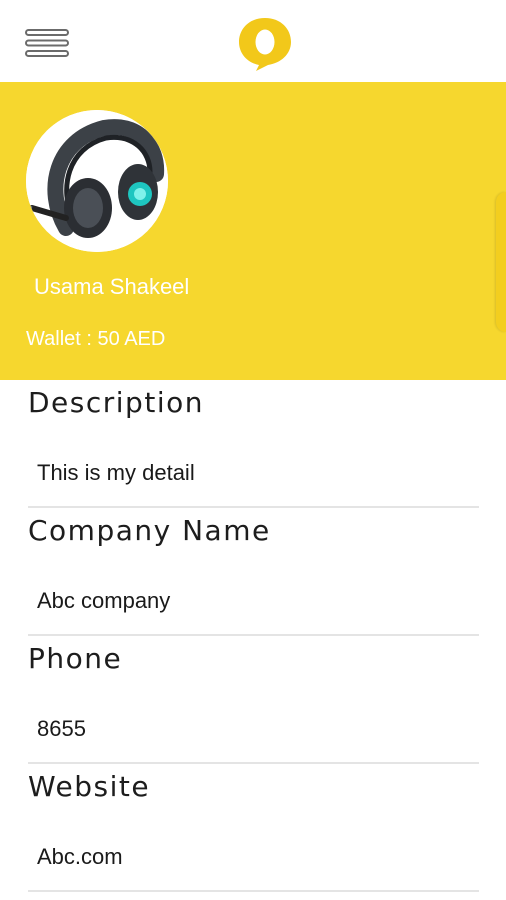 This screenshot has width=506, height=900. What do you see at coordinates (80, 856) in the screenshot?
I see `field-value: Abc.com` at bounding box center [80, 856].